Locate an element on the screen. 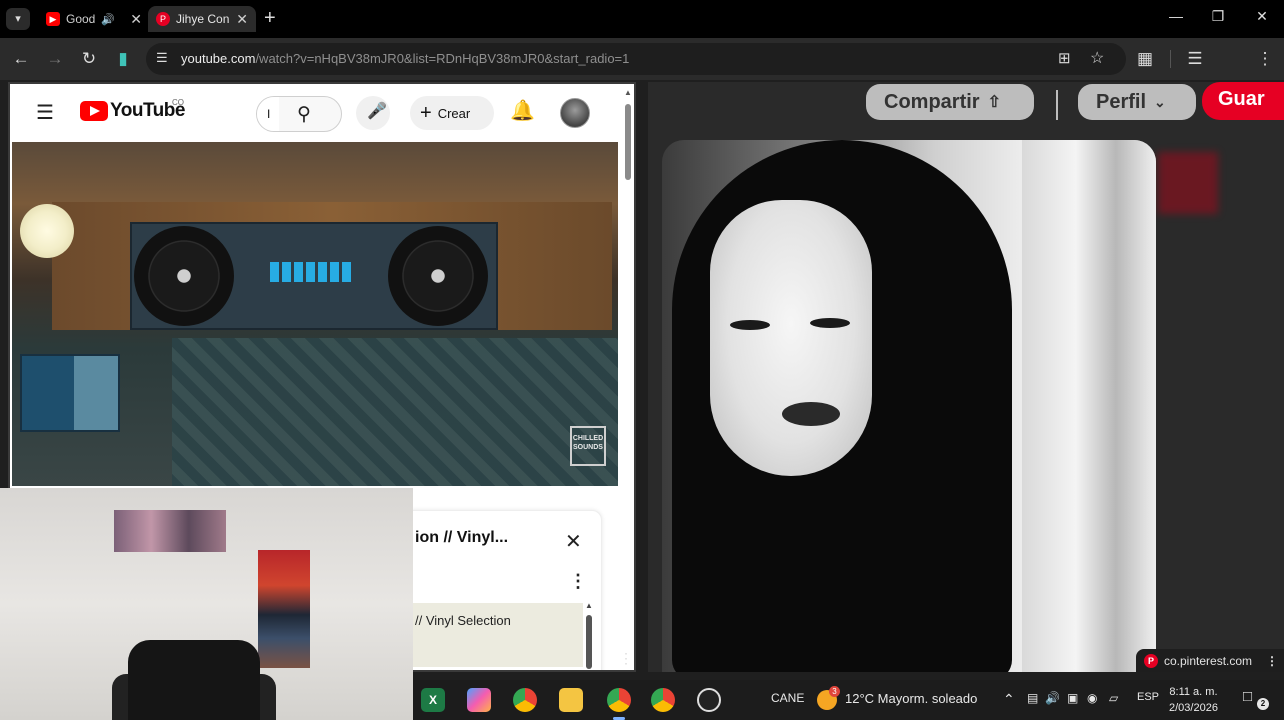 Image resolution: width=1284 pixels, height=720 pixels. pin-eye-right is located at coordinates (830, 323).